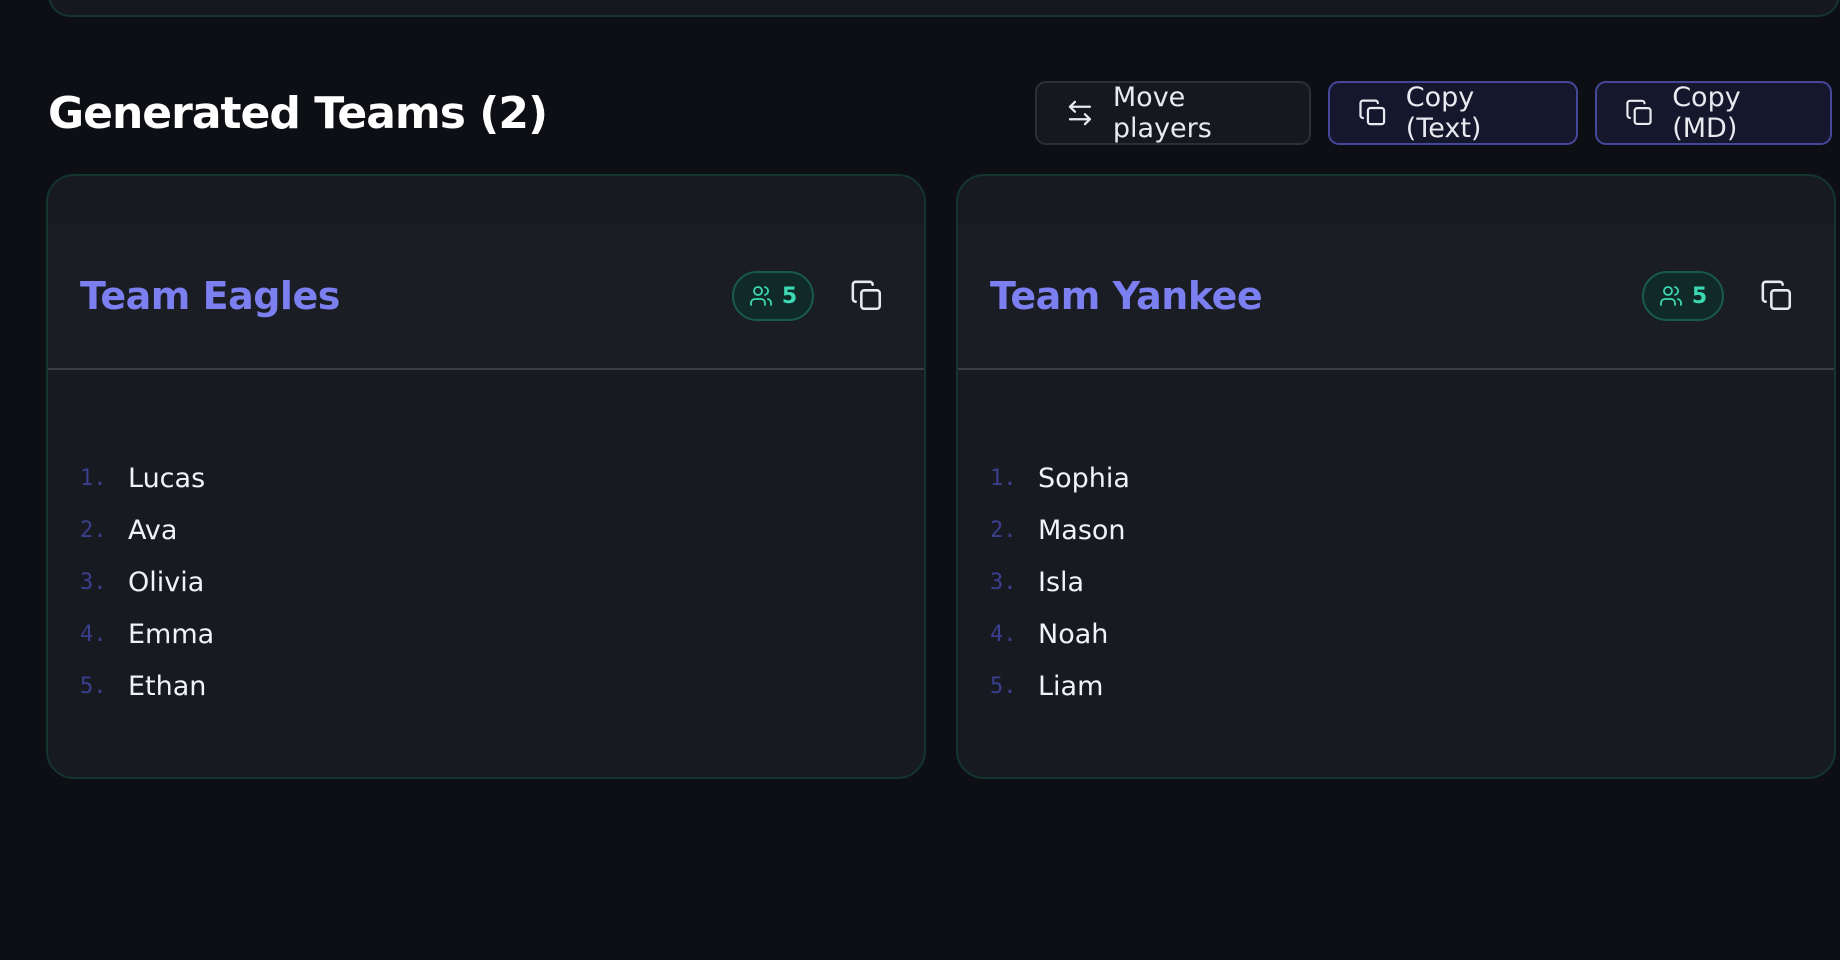 The width and height of the screenshot is (1840, 960). I want to click on player-item: 3. Olivia, so click(147, 582).